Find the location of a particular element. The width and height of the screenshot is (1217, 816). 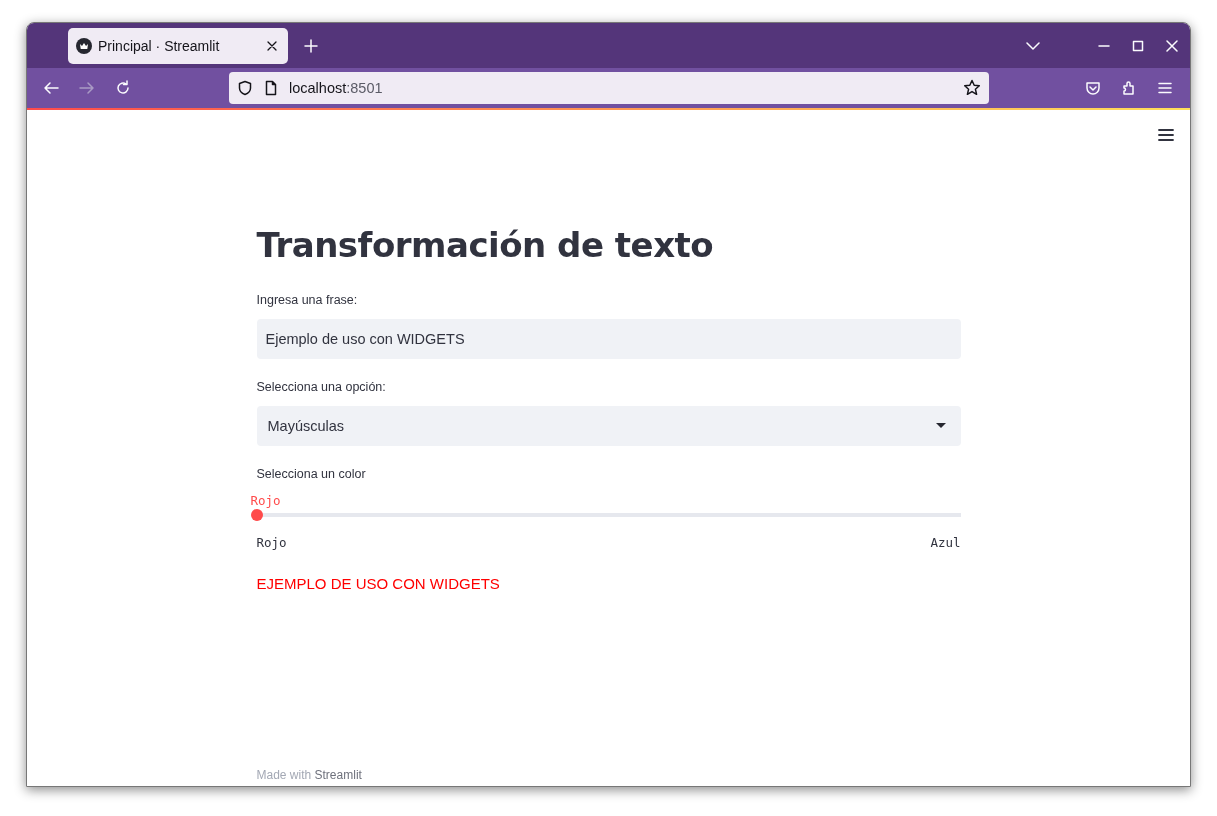

field-label: Selecciona un color is located at coordinates (311, 474).